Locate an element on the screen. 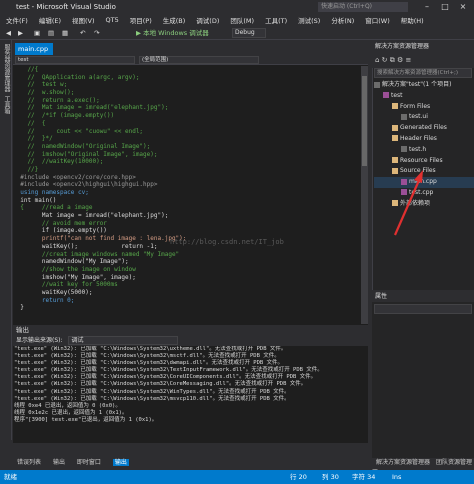 The width and height of the screenshot is (474, 484). quick-launch-input: 快速启动 (Ctrl+Q) is located at coordinates (363, 7).